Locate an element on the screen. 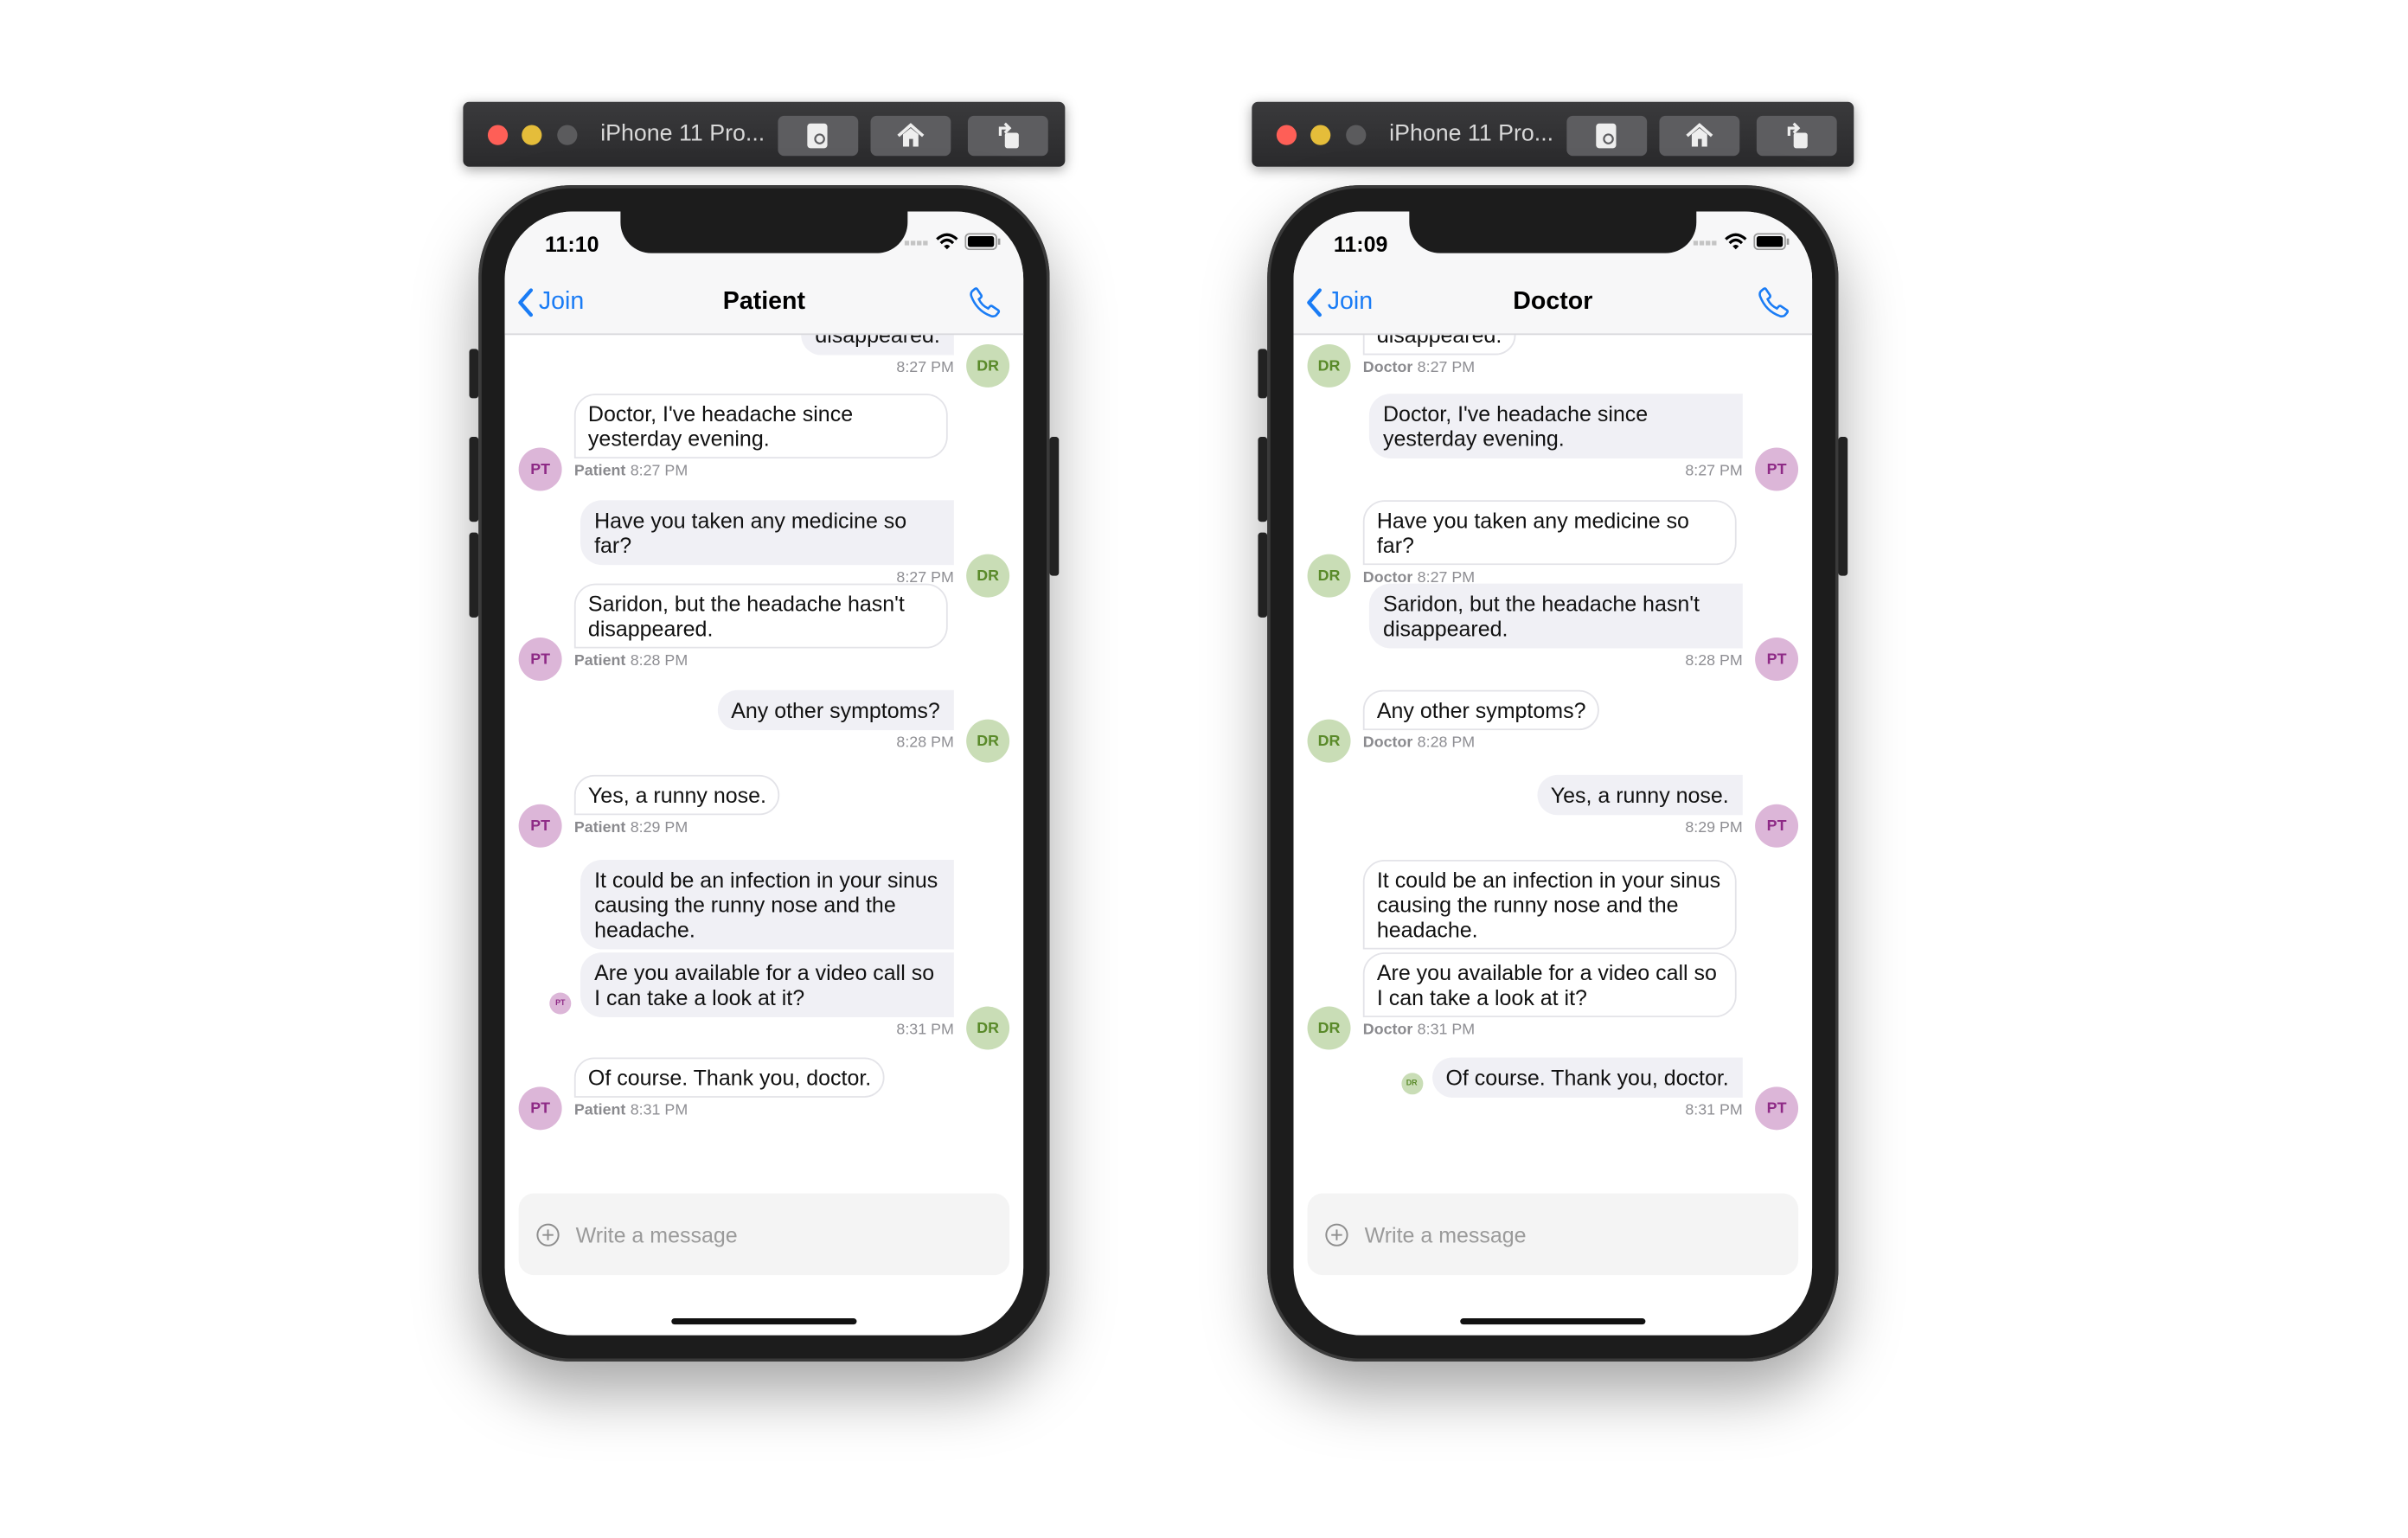  message-patient: DR Of course. Thank you, doctor. 8:31 PM PT is located at coordinates (1552, 1094).